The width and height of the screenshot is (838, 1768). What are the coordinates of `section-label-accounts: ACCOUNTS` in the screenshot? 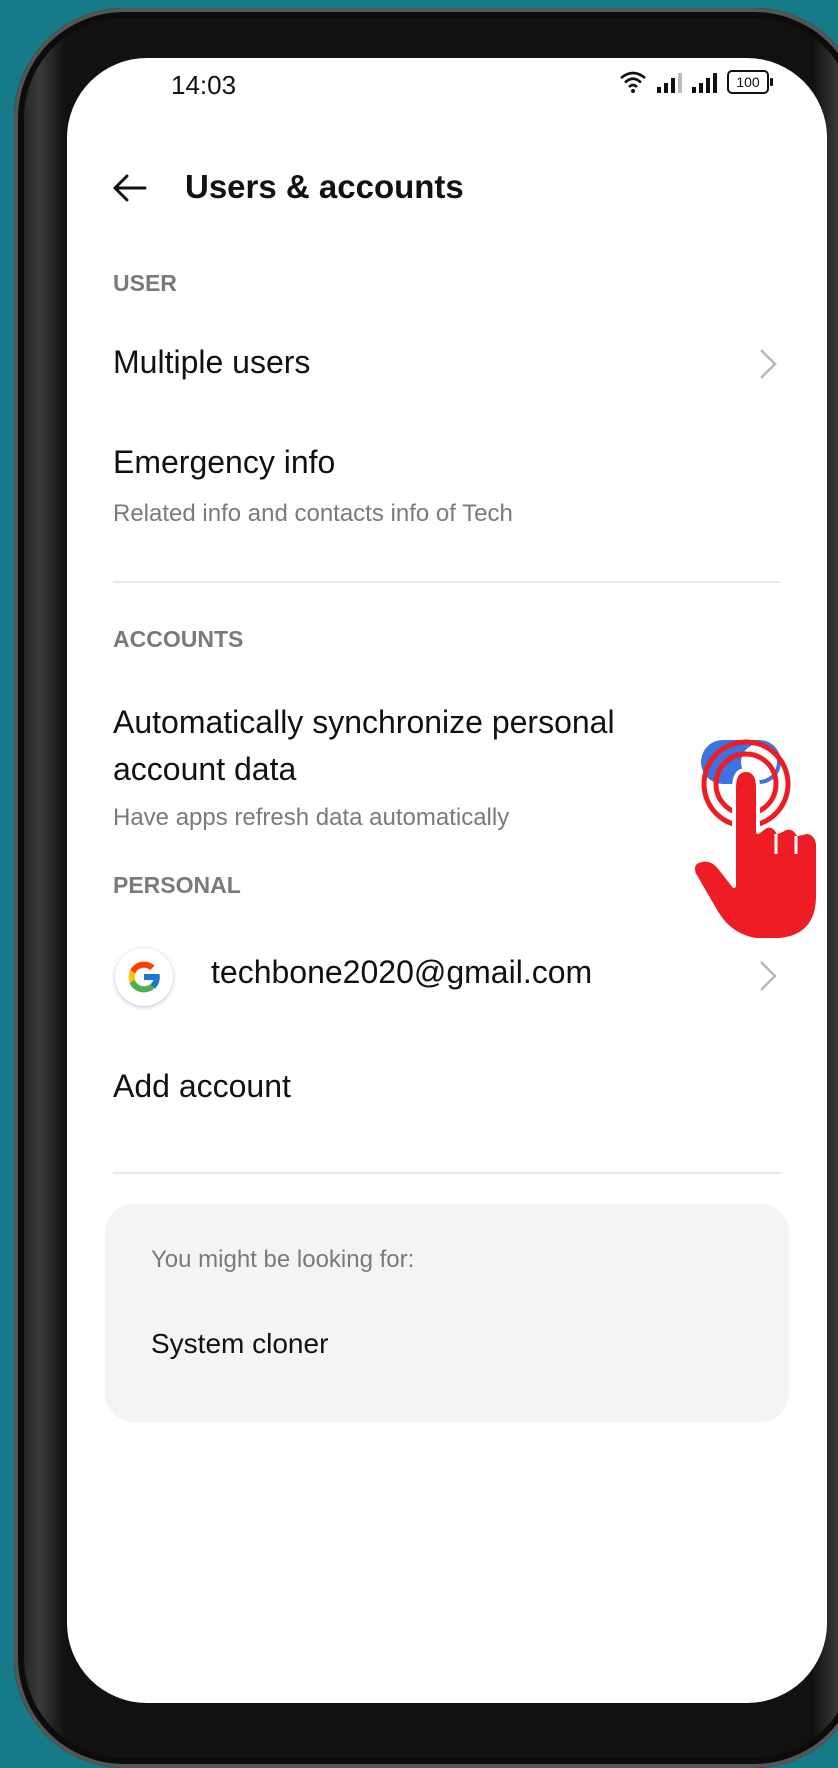 It's located at (178, 639).